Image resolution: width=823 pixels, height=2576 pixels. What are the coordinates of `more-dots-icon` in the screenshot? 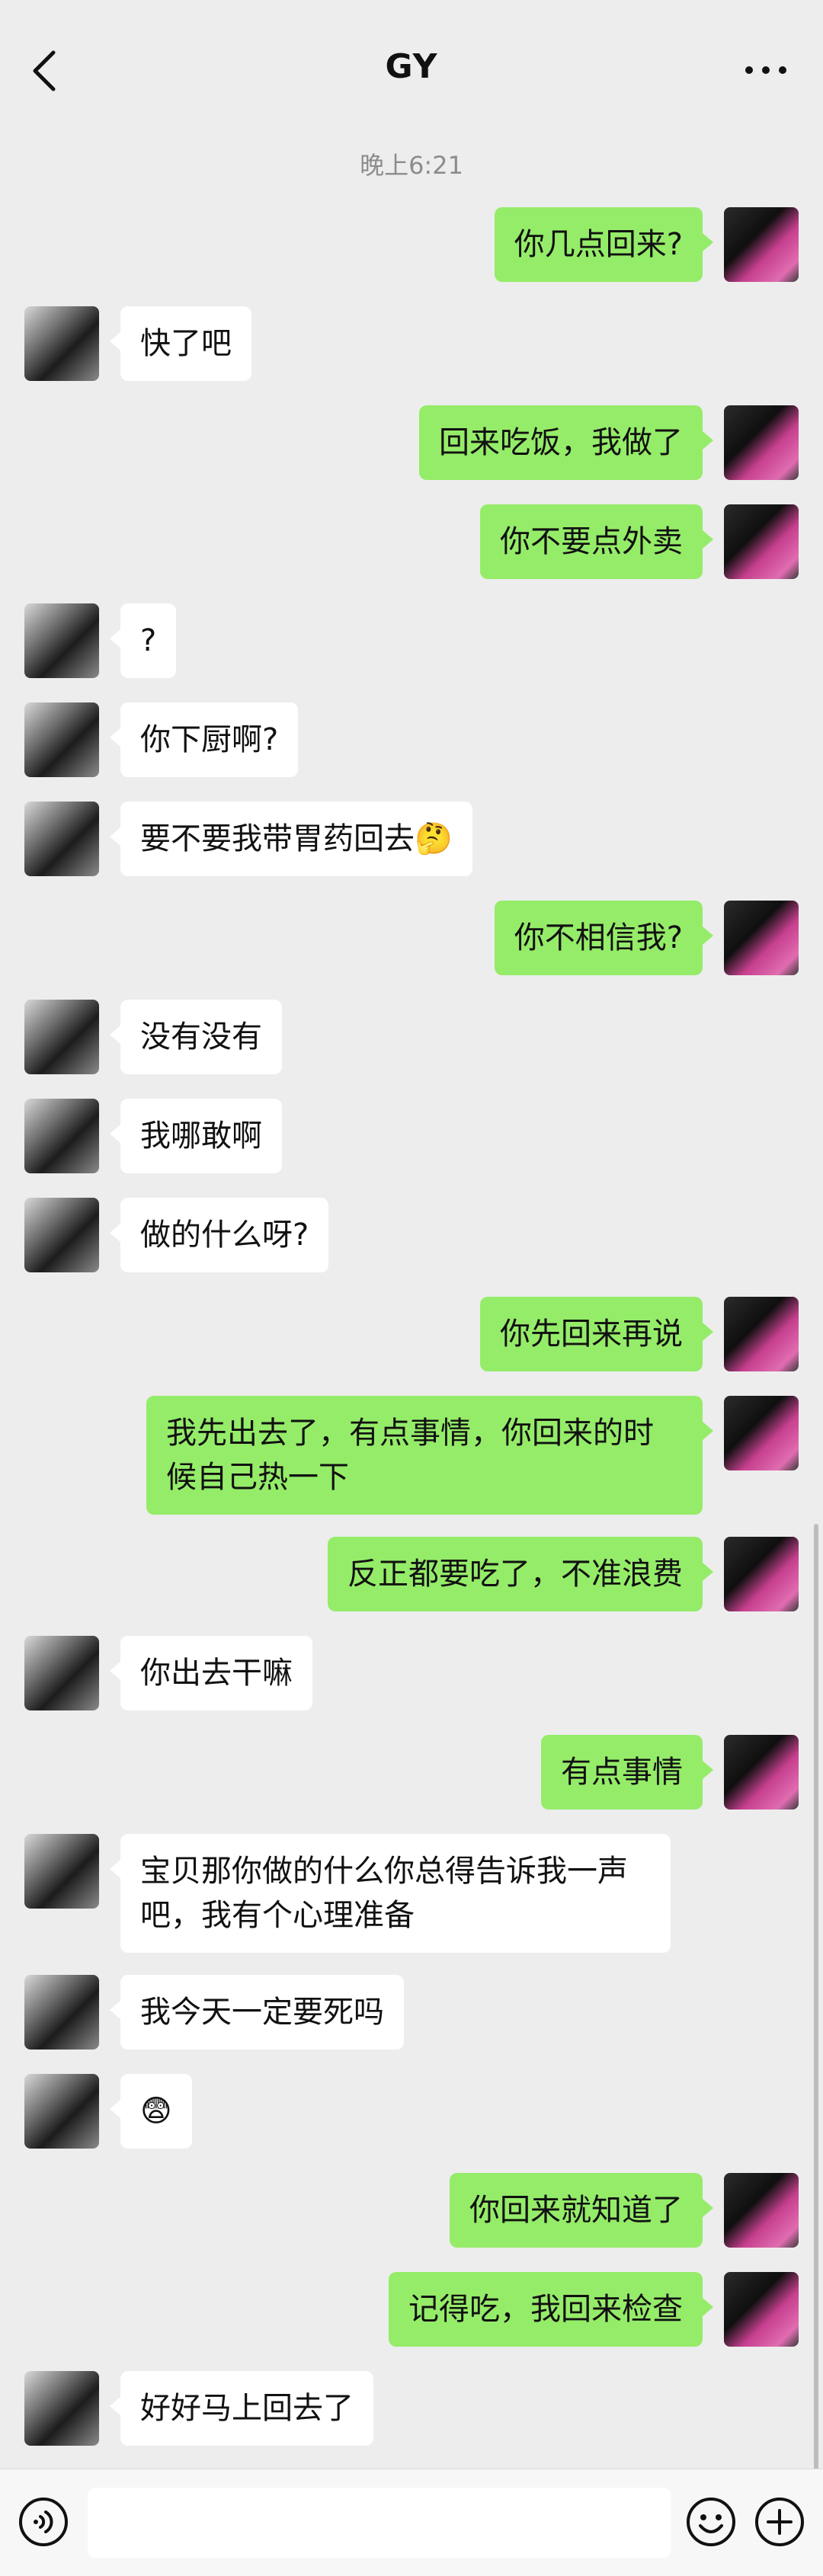 It's located at (765, 70).